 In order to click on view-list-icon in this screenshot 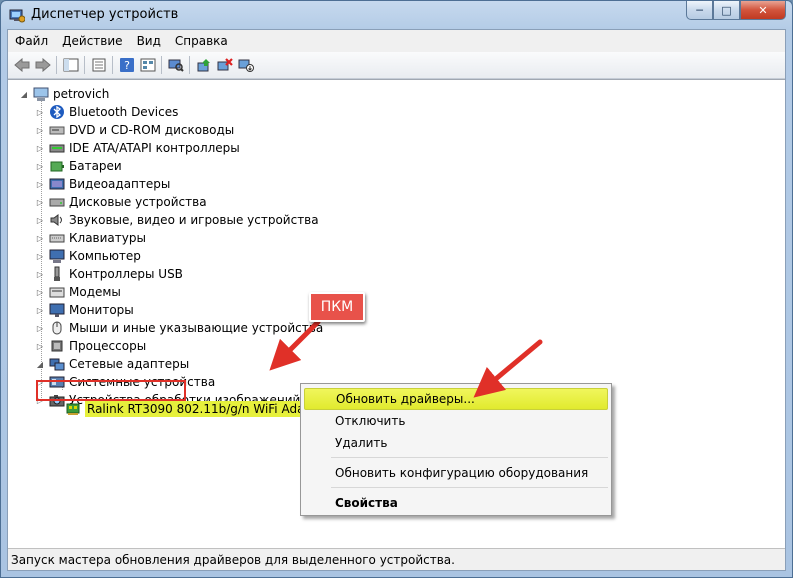, I will do `click(147, 65)`.